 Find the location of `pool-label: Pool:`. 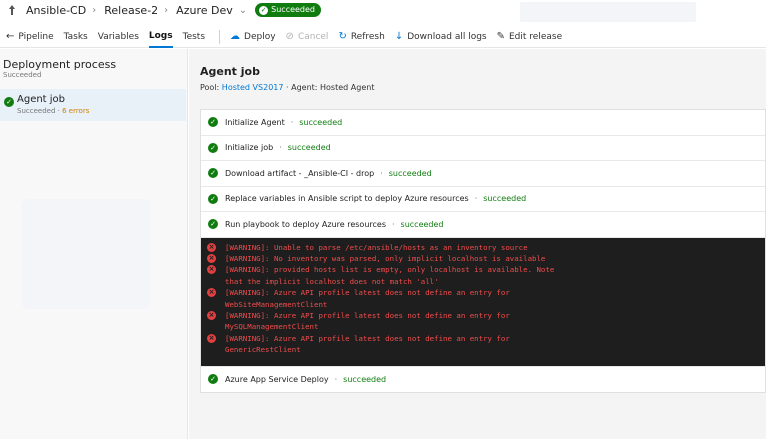

pool-label: Pool: is located at coordinates (210, 87).